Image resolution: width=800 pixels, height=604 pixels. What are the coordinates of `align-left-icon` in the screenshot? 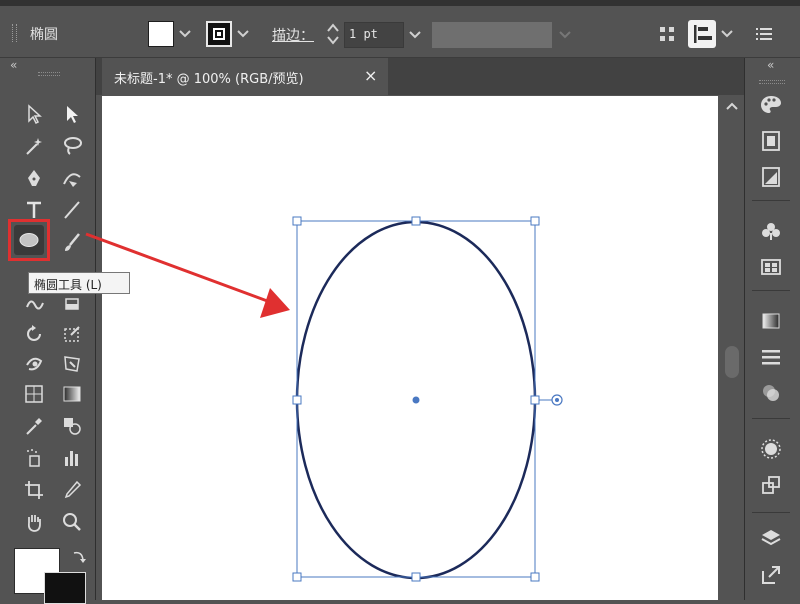 It's located at (702, 34).